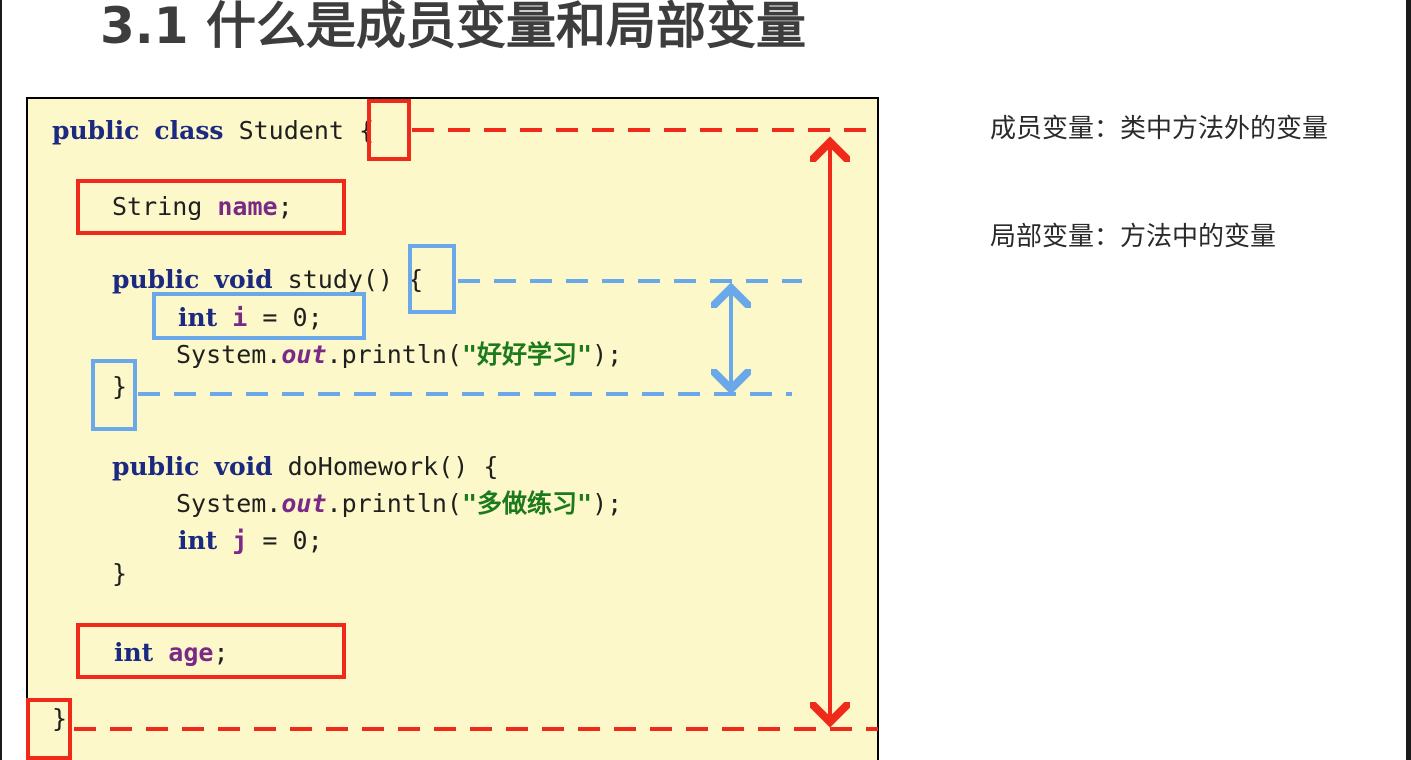  Describe the element at coordinates (189, 130) in the screenshot. I see `keyword: class` at that location.